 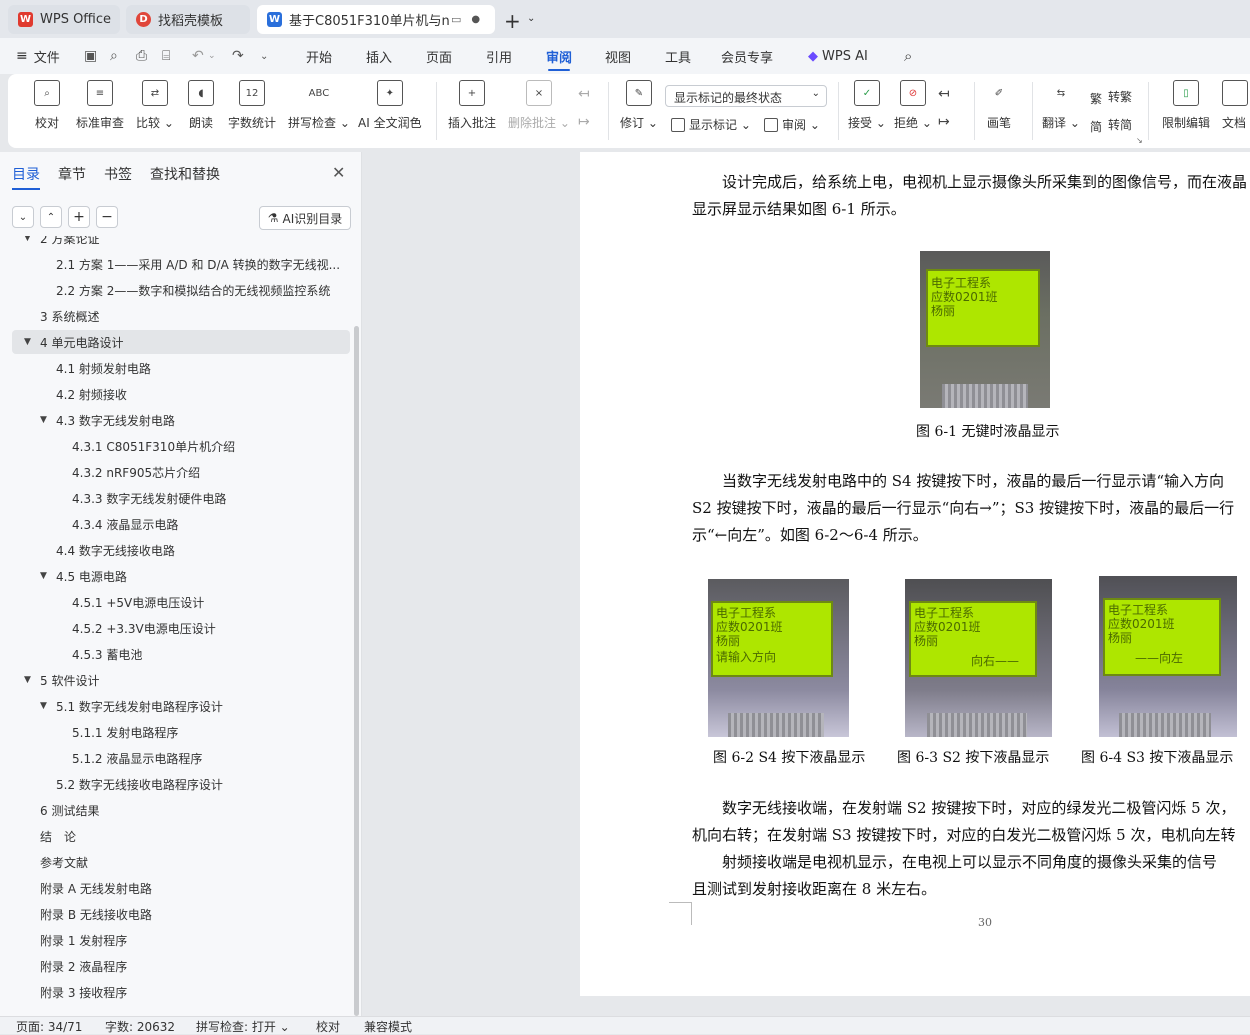 What do you see at coordinates (379, 56) in the screenshot?
I see `menu-insert: 插入` at bounding box center [379, 56].